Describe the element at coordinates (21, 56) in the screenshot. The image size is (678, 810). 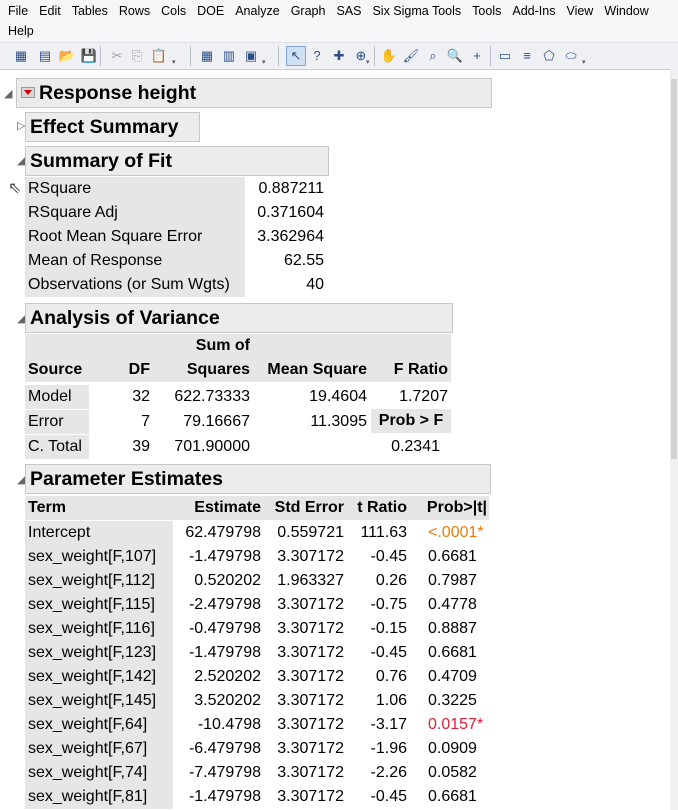
I see `new-data-table-icon: ▦` at that location.